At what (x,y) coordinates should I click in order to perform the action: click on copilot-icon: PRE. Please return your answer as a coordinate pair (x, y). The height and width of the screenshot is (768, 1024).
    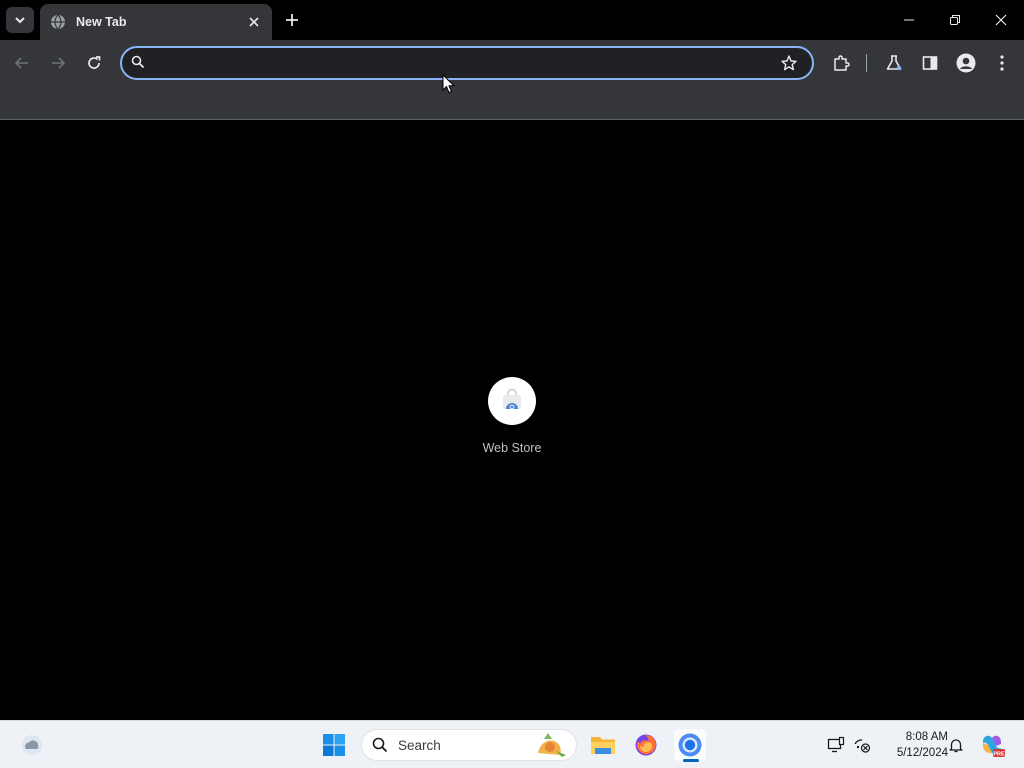
    Looking at the image, I should click on (994, 746).